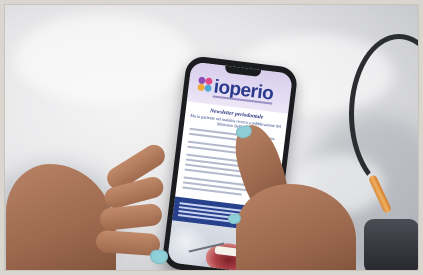 The width and height of the screenshot is (423, 275). Describe the element at coordinates (205, 84) in the screenshot. I see `flower-logo-icon` at that location.